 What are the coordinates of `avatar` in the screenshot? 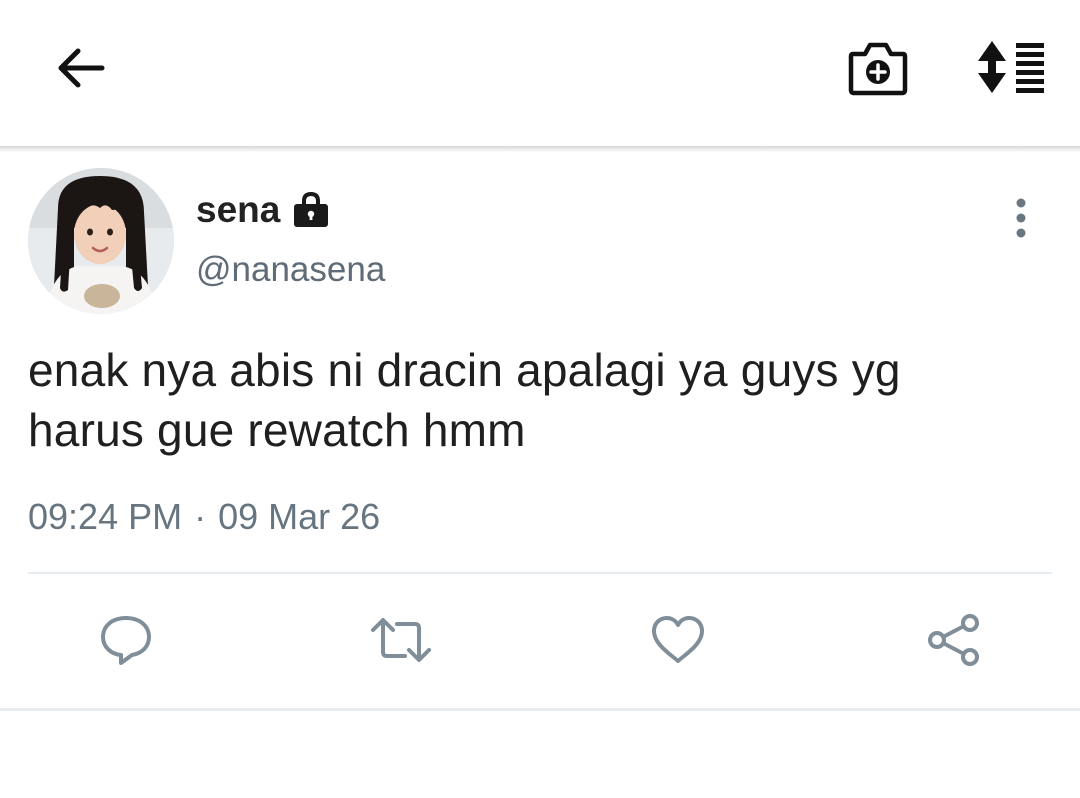 It's located at (101, 241).